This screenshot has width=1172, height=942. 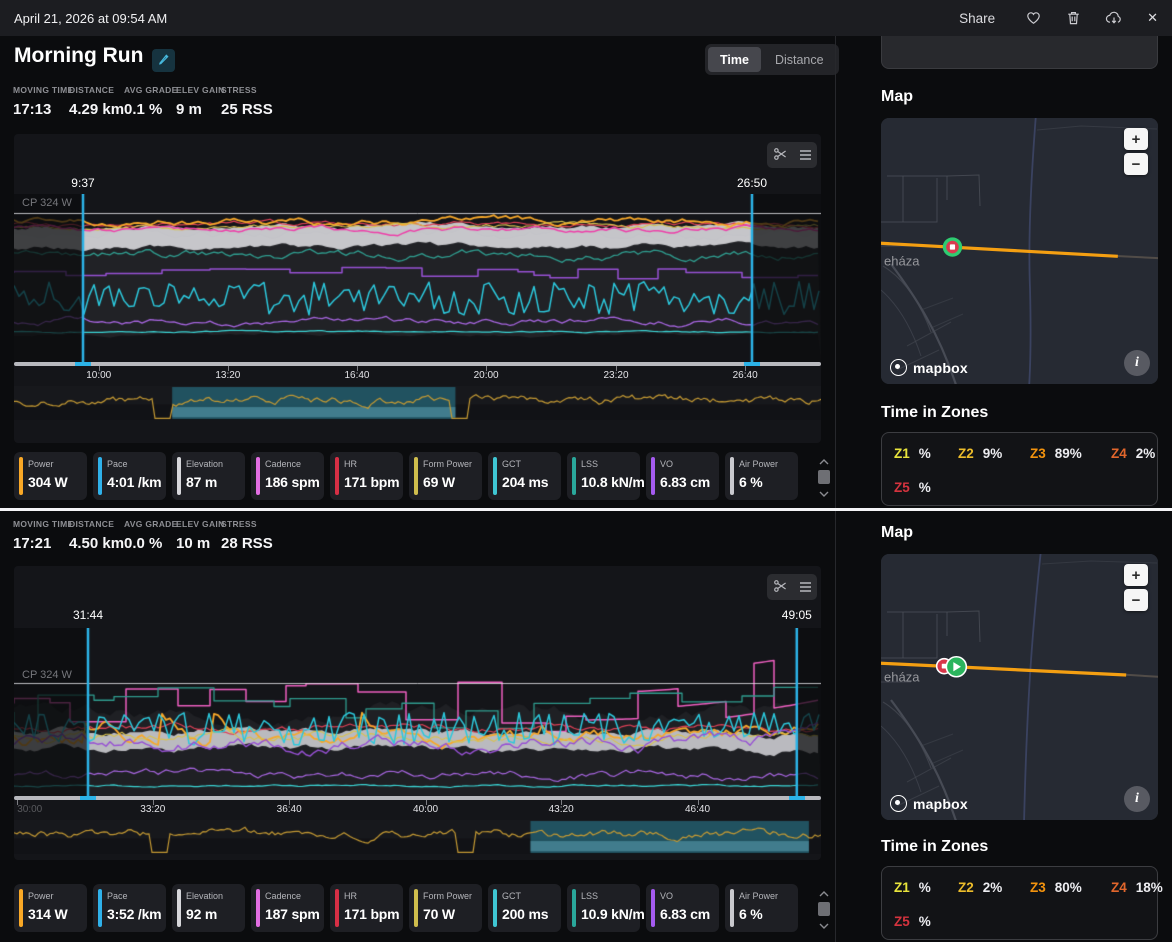 What do you see at coordinates (1019, 922) in the screenshot?
I see `zone-row: Z5%` at bounding box center [1019, 922].